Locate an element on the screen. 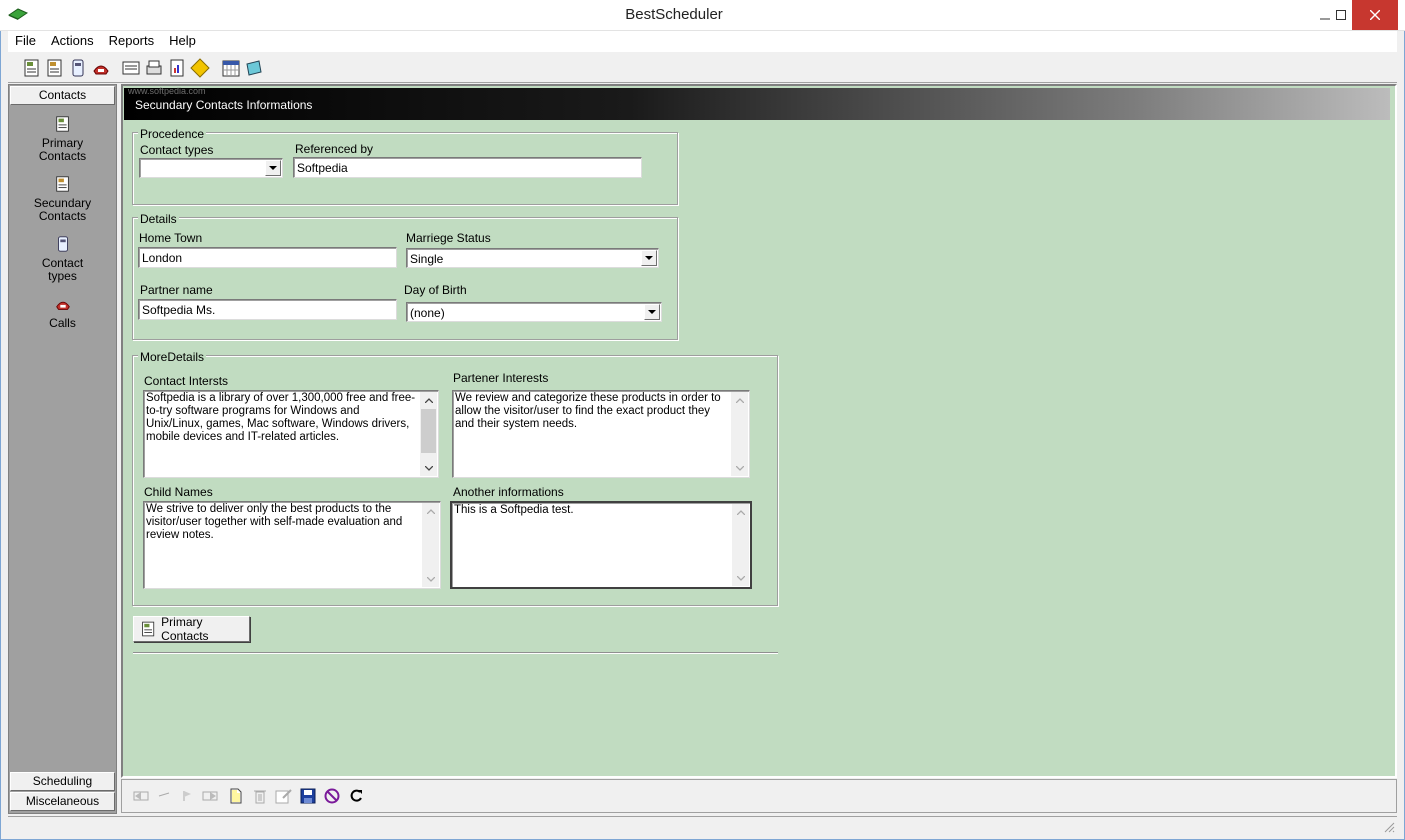  child-names-label: Child Names is located at coordinates (178, 492).